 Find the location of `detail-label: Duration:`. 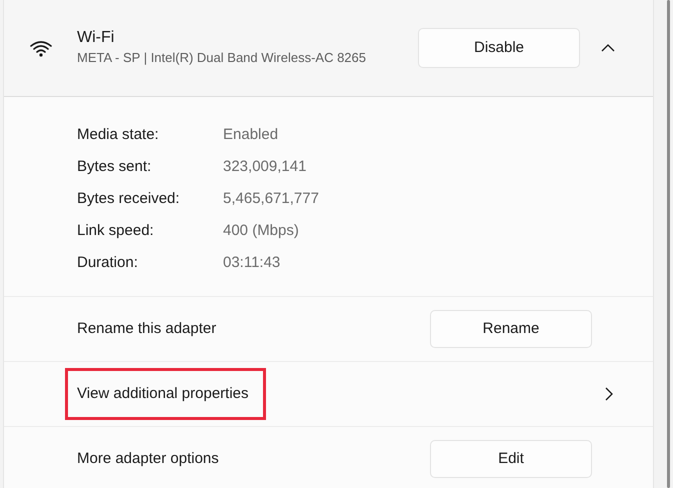

detail-label: Duration: is located at coordinates (108, 262).